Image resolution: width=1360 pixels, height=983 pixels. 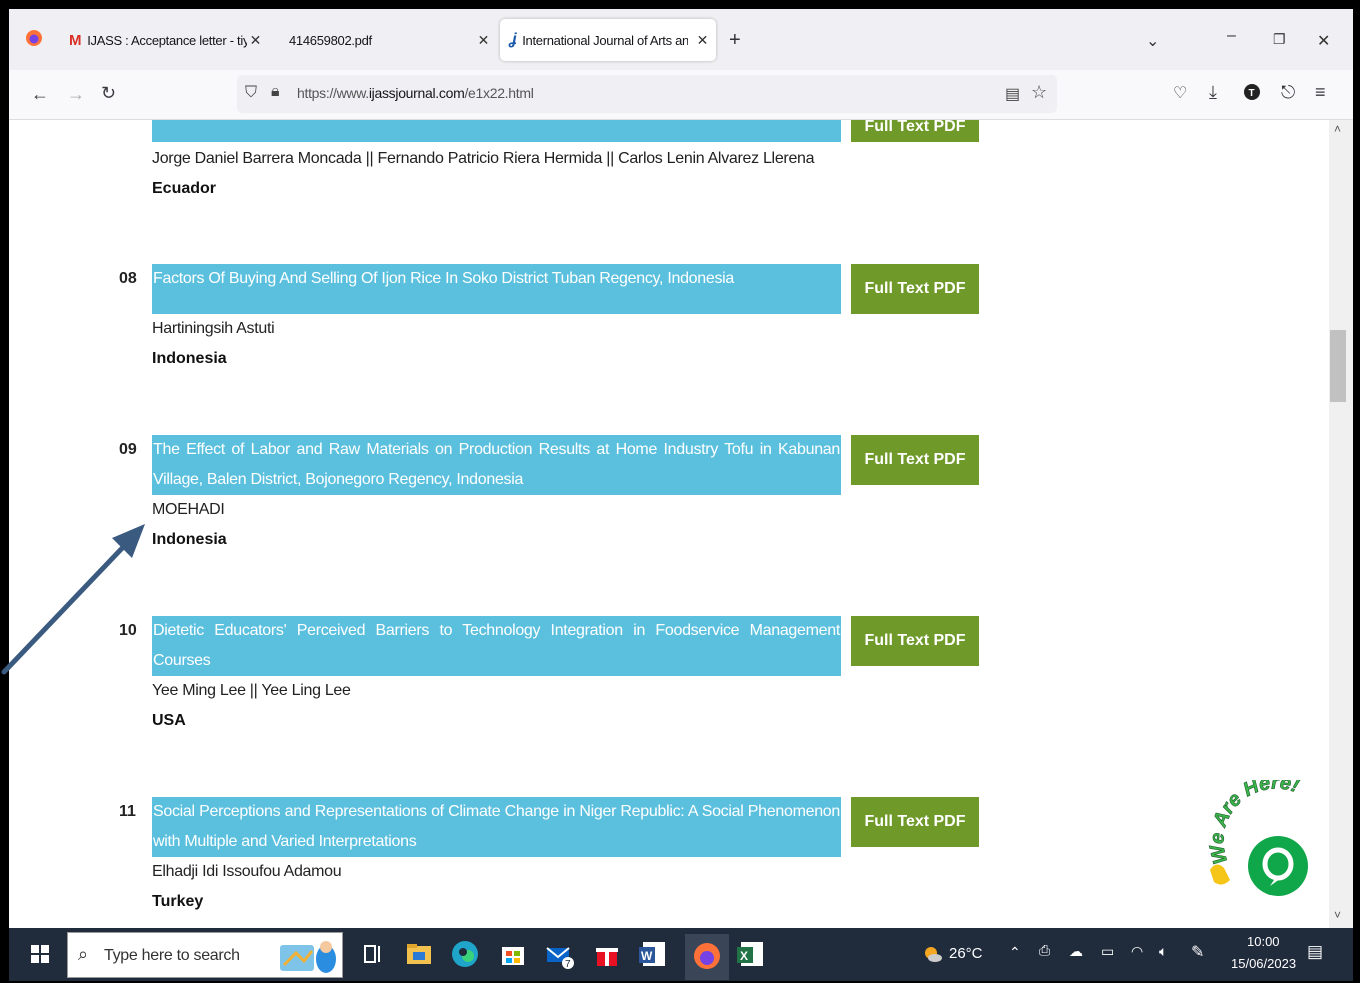 I want to click on weather-temp: 26°C, so click(x=966, y=953).